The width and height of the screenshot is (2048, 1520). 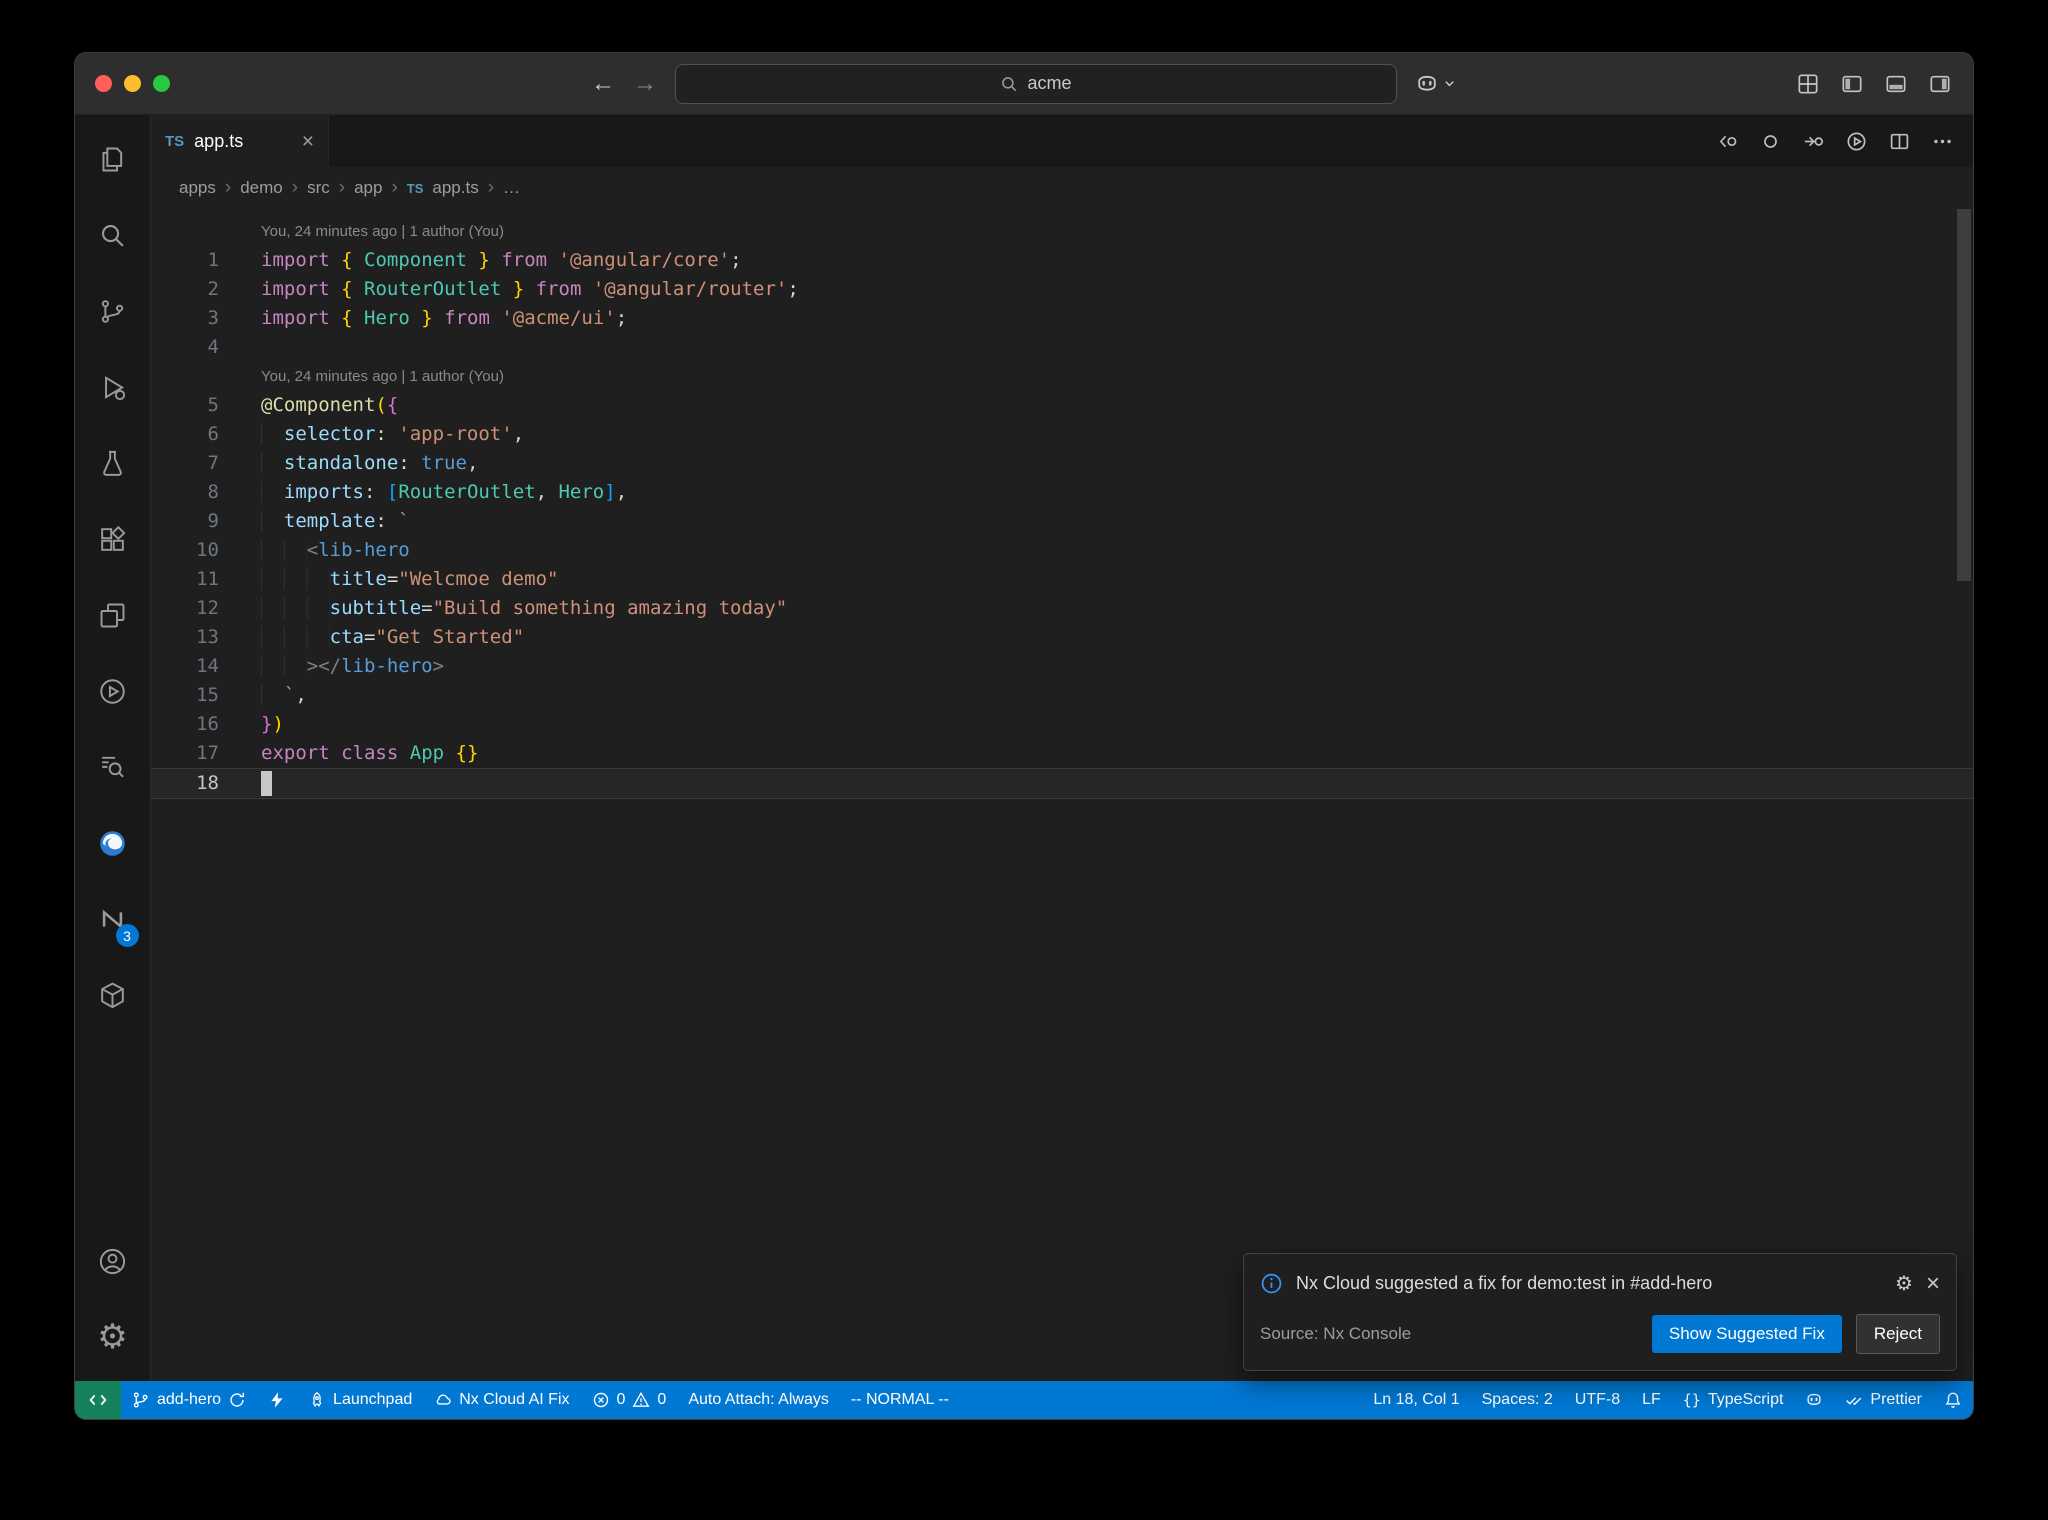 What do you see at coordinates (1942, 141) in the screenshot?
I see `more-actions-icon` at bounding box center [1942, 141].